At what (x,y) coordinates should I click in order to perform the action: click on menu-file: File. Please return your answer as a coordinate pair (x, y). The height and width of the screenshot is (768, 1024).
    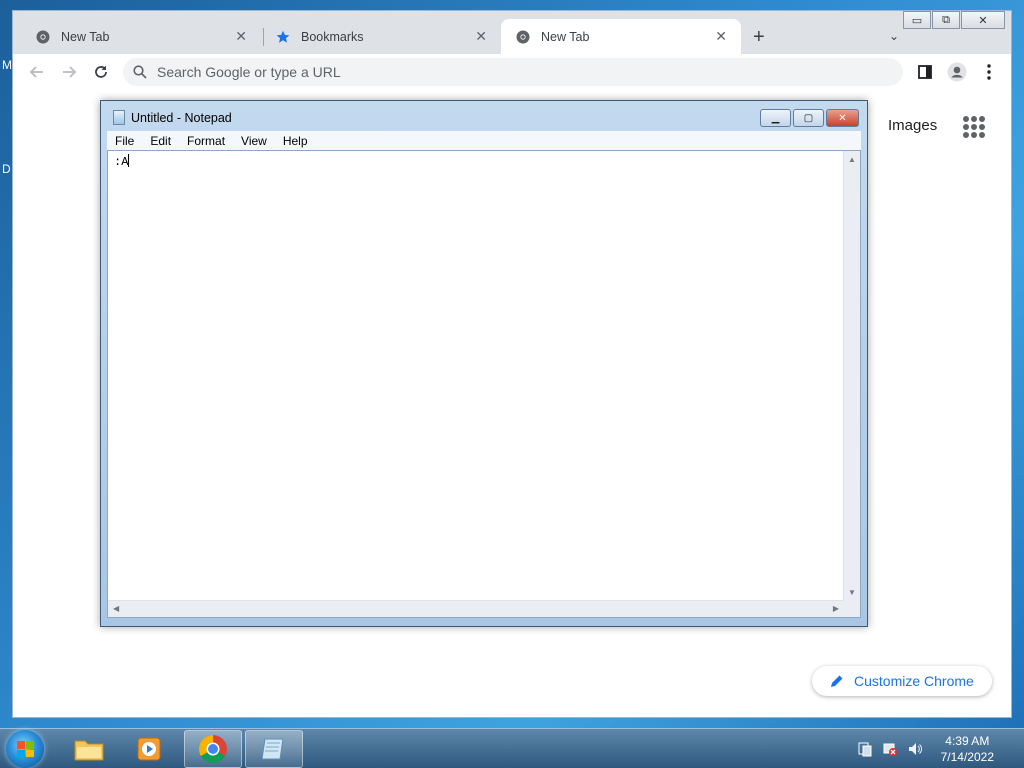
    Looking at the image, I should click on (124, 141).